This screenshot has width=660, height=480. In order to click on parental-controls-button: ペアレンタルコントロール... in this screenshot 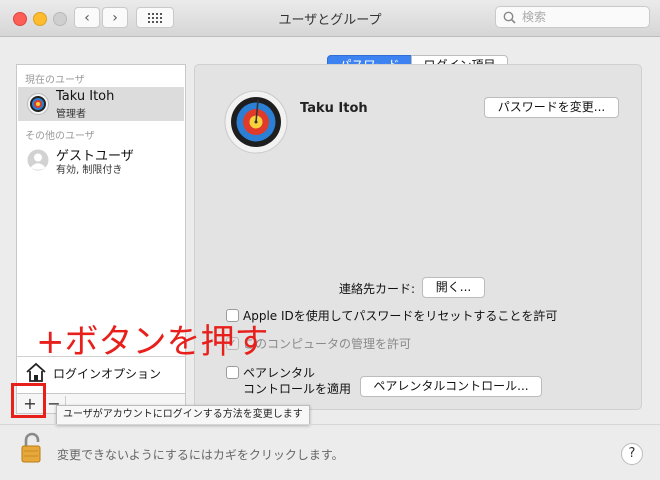, I will do `click(451, 386)`.